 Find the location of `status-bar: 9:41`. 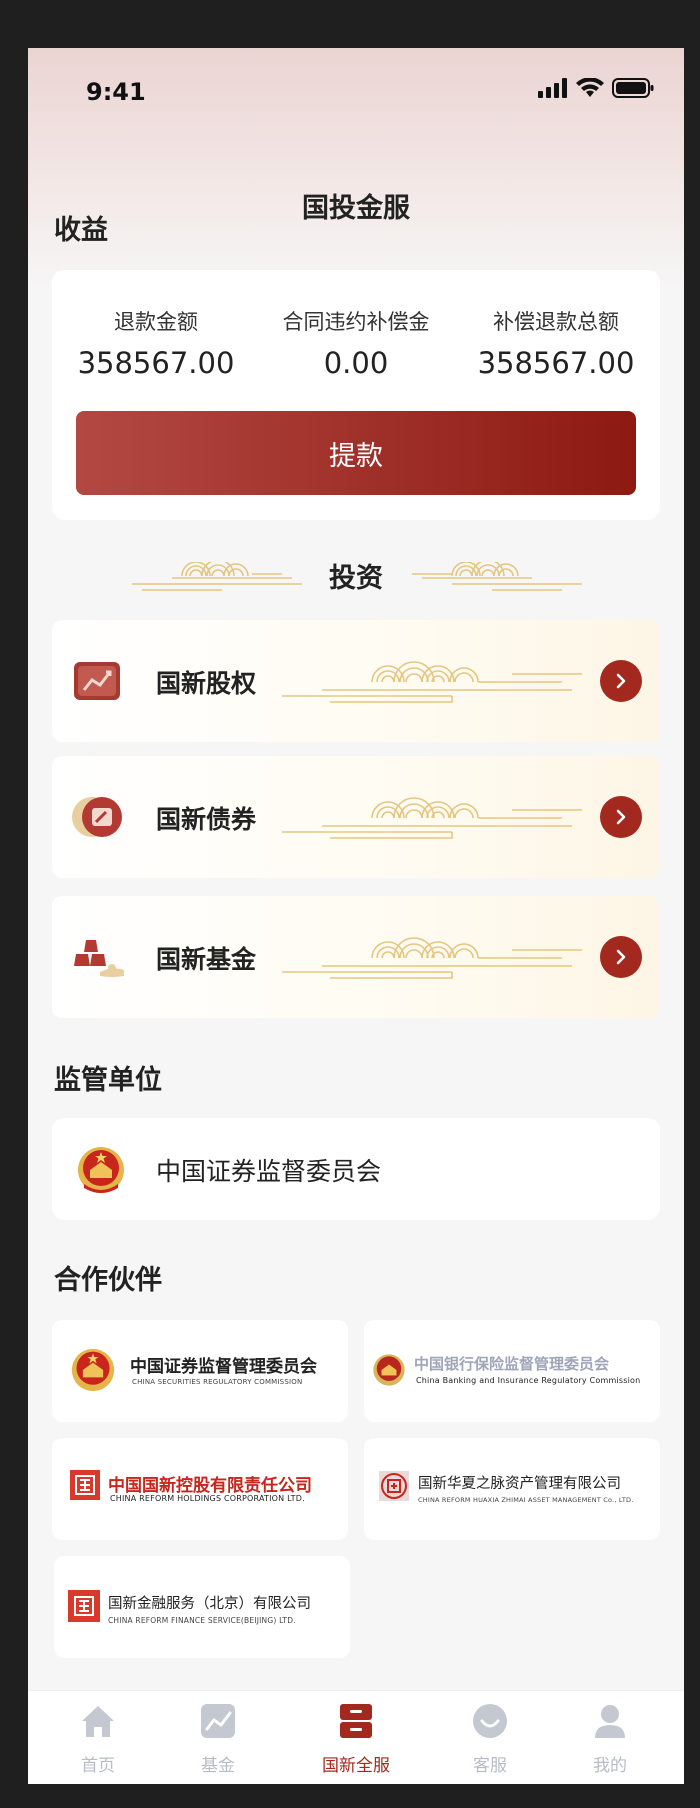

status-bar: 9:41 is located at coordinates (356, 93).